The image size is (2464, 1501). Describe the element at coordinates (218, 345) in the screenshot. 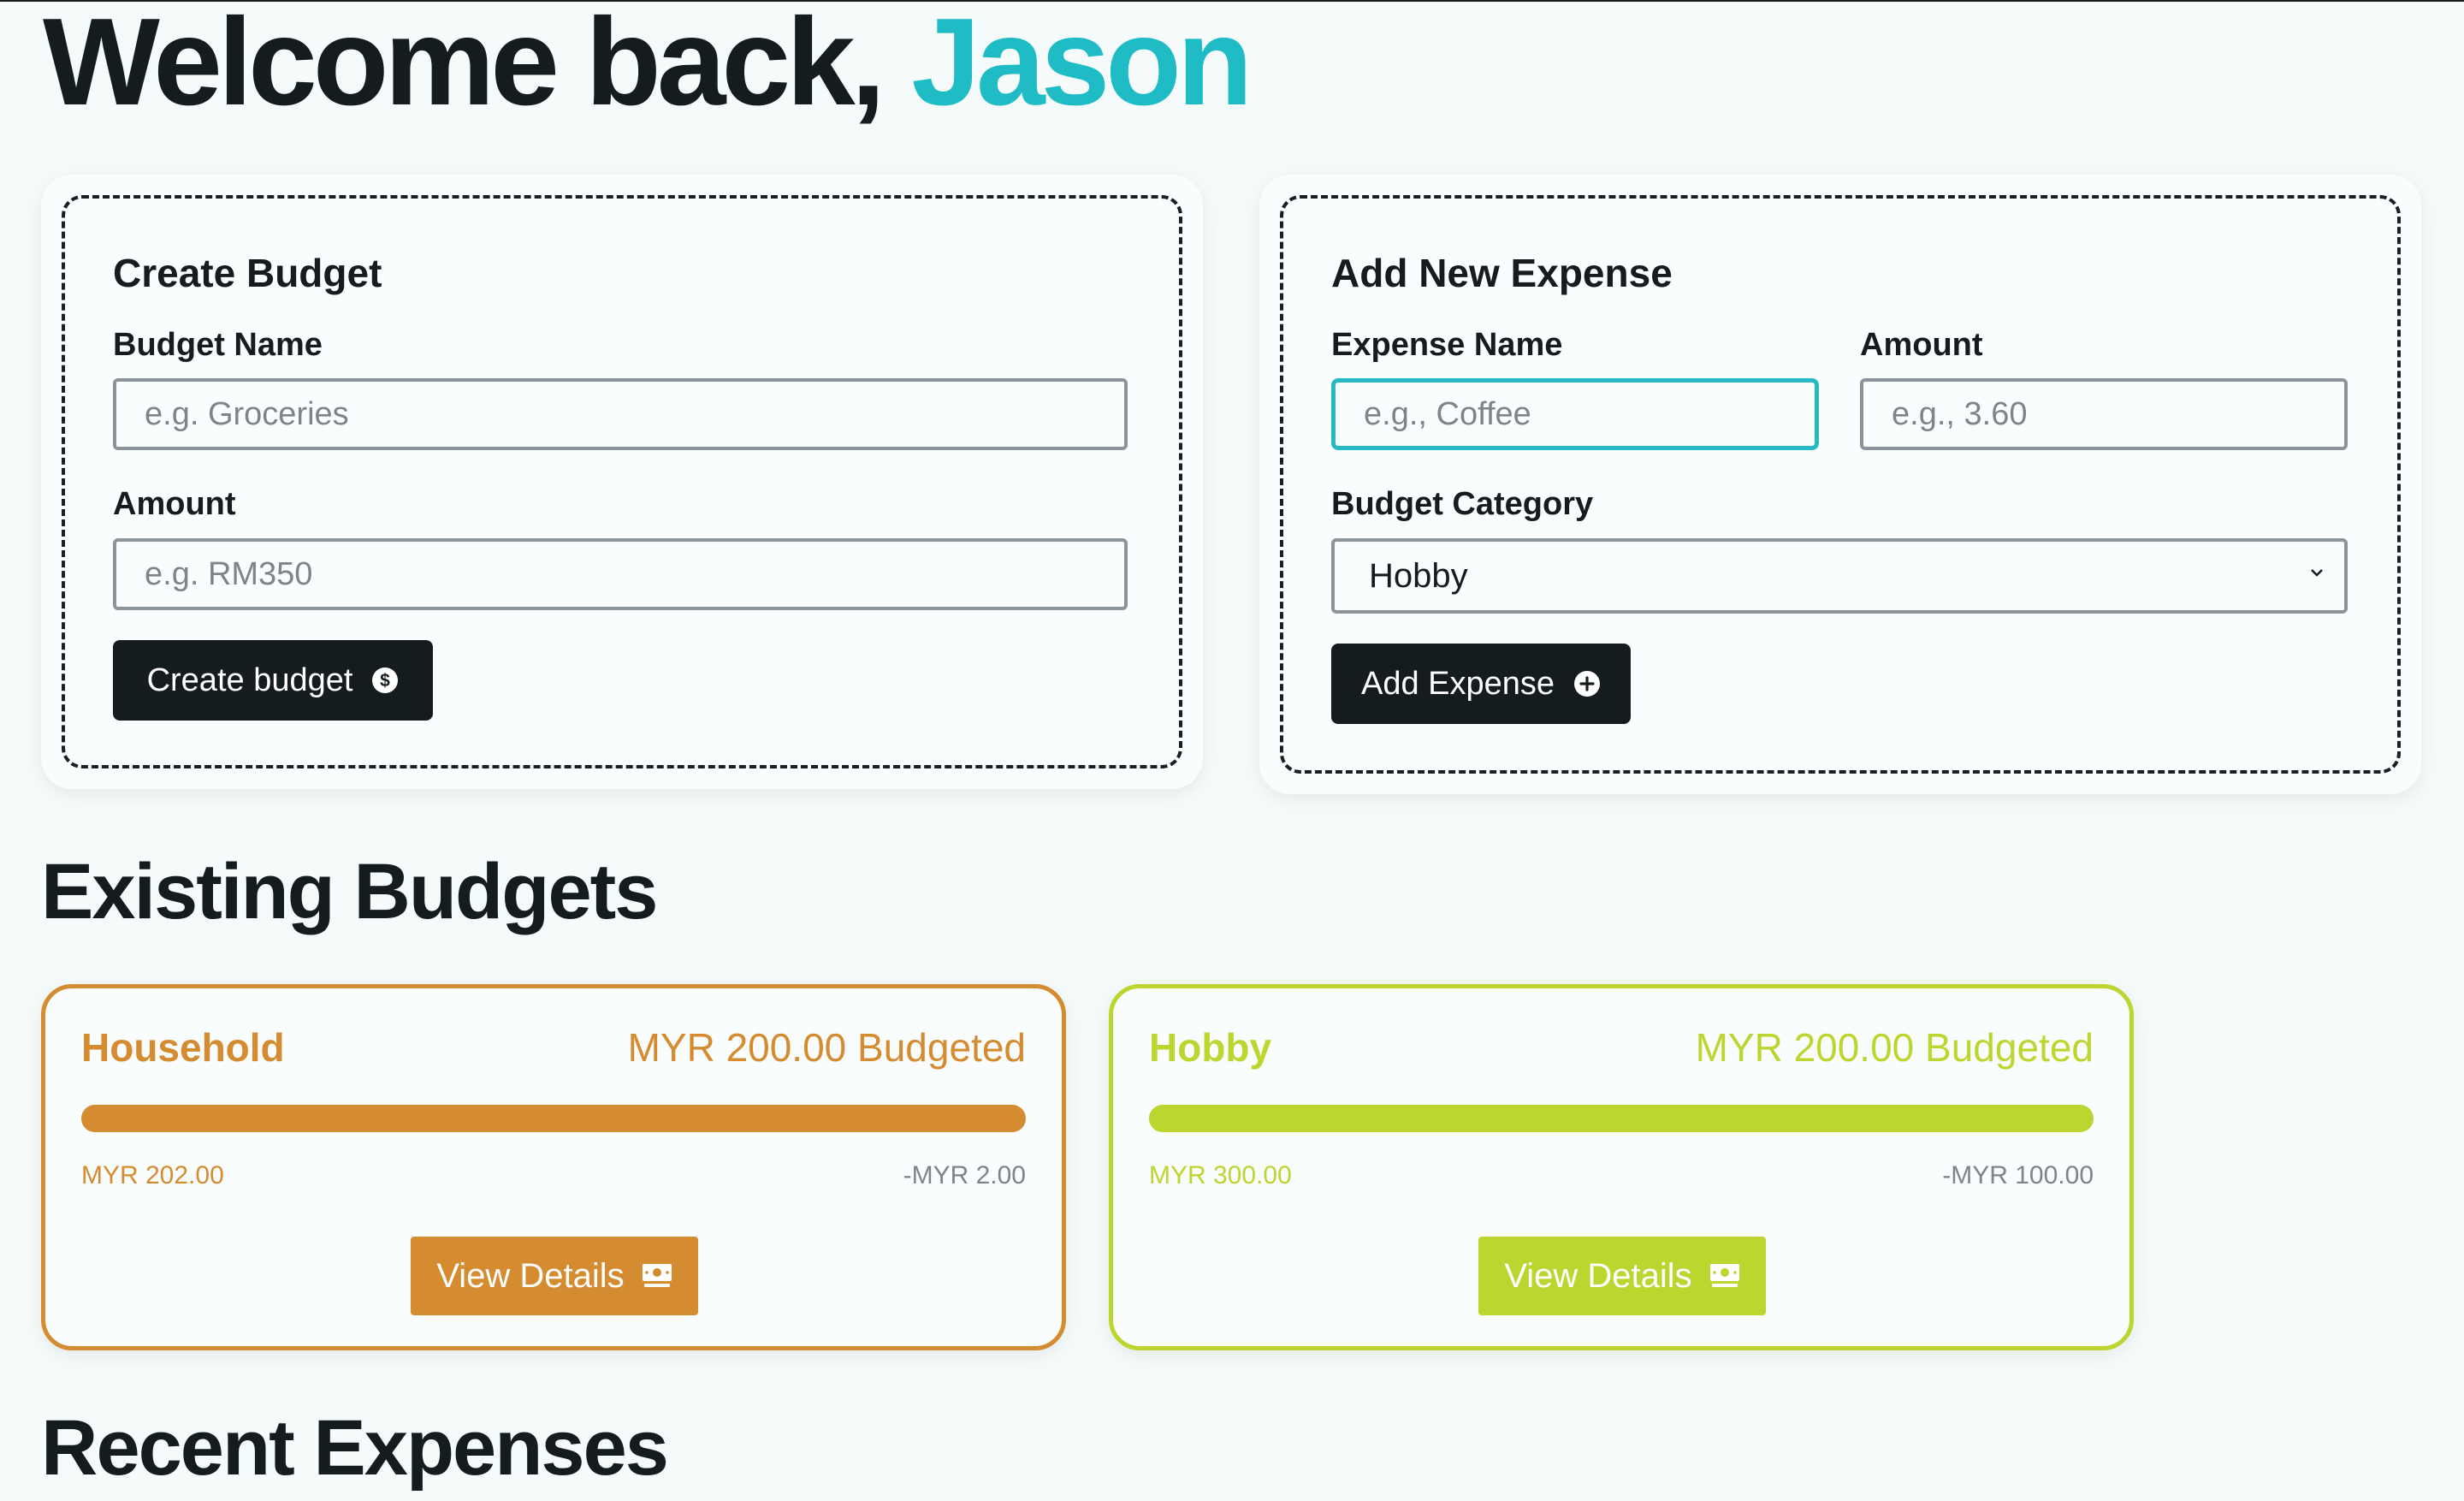

I see `budget-name-label: Budget Name` at that location.